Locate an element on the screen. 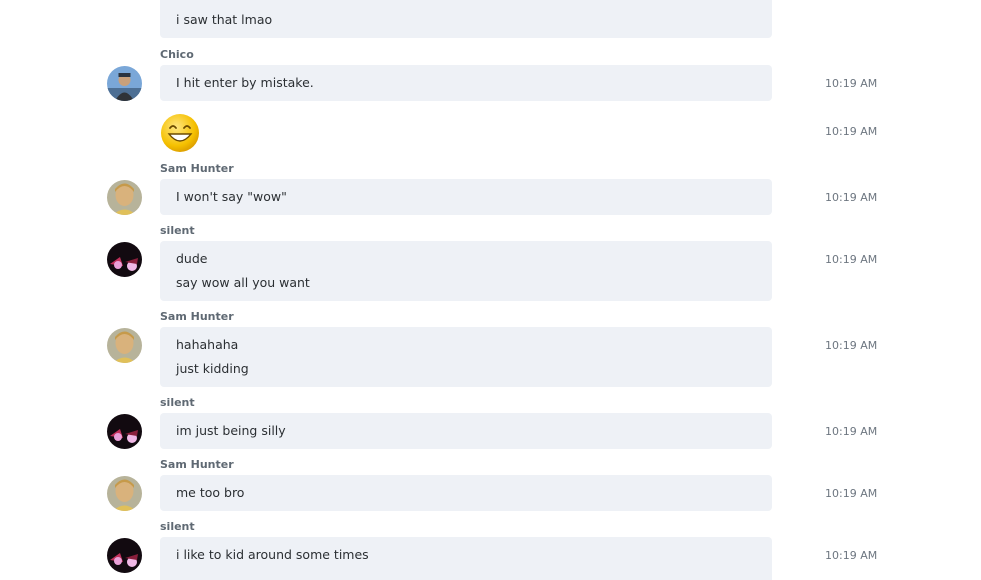 The width and height of the screenshot is (981, 580). message-text: dude is located at coordinates (192, 258).